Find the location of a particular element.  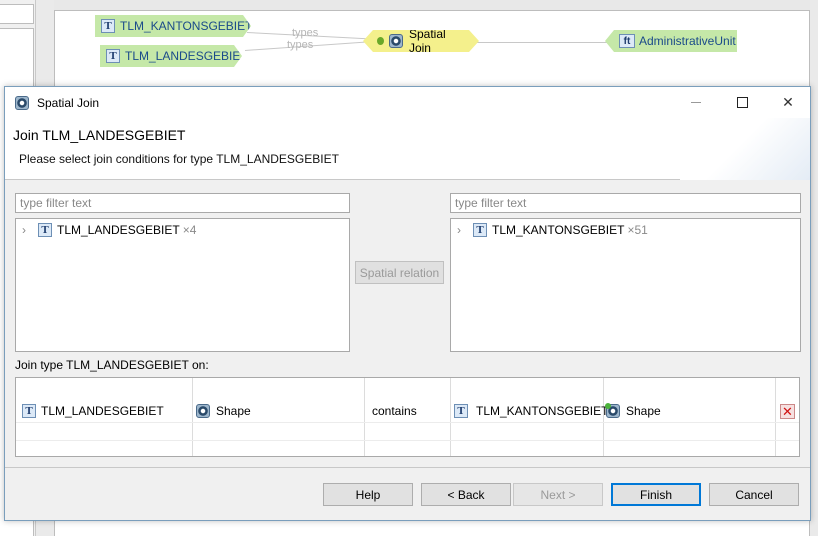

right-filter-input: type filter text is located at coordinates (625, 203).